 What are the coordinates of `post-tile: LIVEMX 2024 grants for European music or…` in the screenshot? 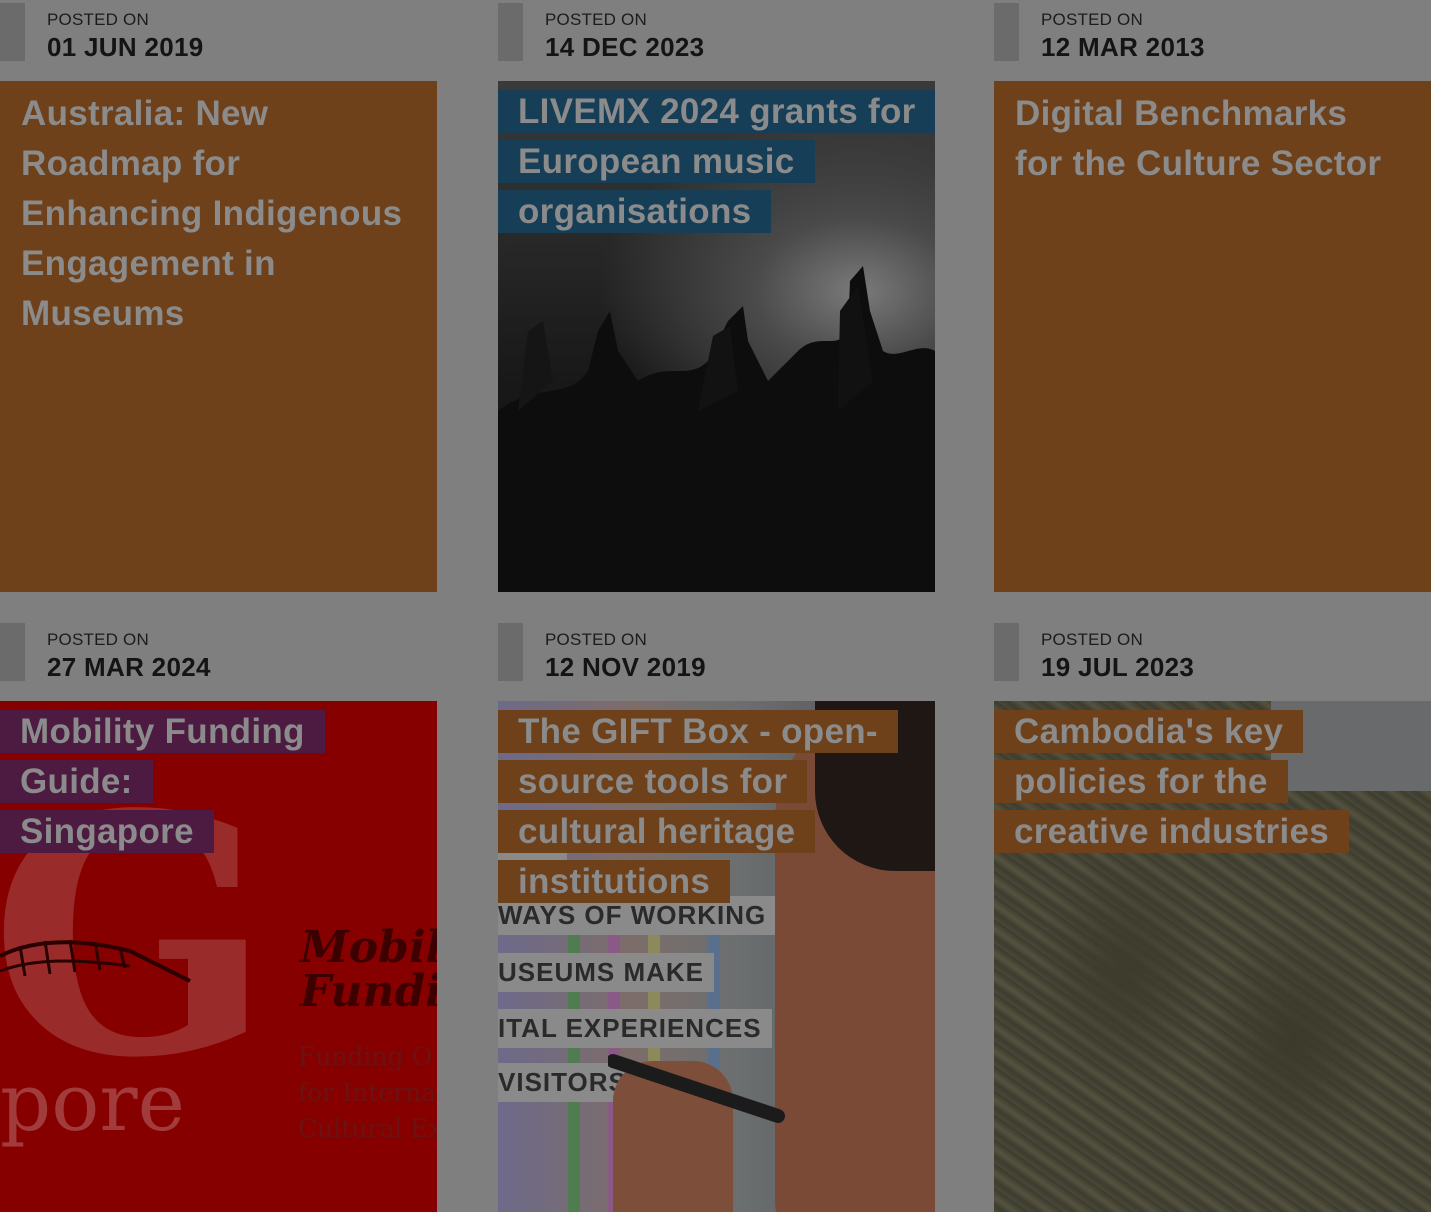 It's located at (716, 336).